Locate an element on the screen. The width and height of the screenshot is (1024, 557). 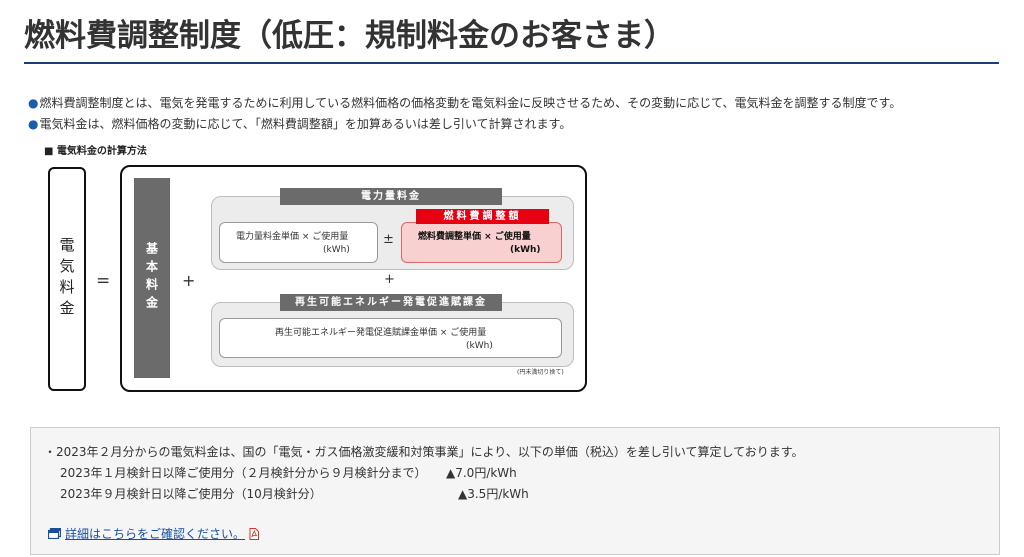
fuel-formula-line1: 燃料費調整単価 × ご使用量 is located at coordinates (474, 237).